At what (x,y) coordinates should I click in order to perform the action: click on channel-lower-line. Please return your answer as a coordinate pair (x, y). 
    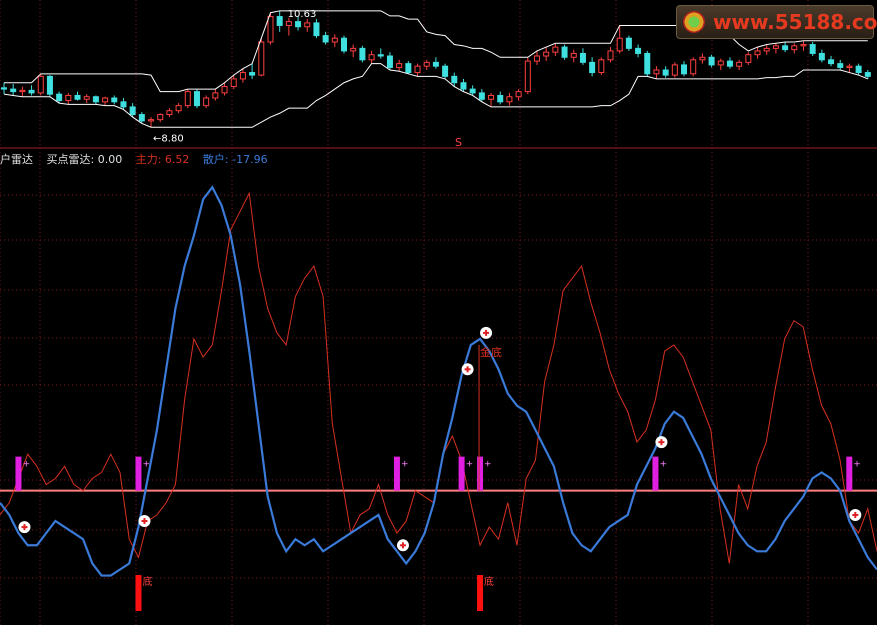
    Looking at the image, I should click on (436, 95).